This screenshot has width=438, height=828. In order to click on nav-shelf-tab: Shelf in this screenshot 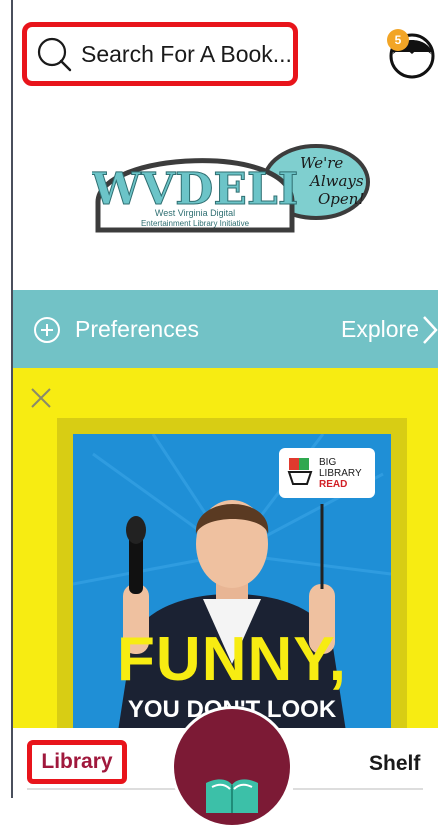, I will do `click(394, 764)`.